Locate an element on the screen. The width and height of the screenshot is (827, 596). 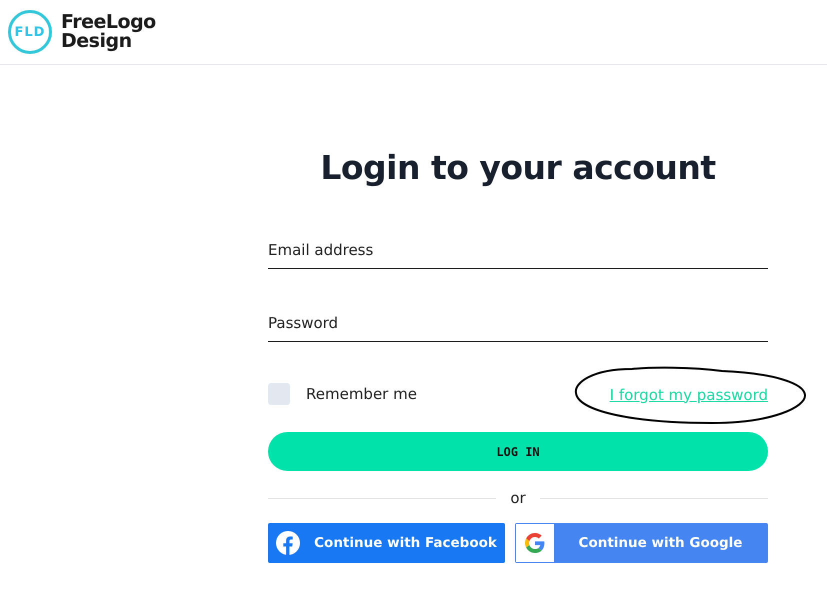
remember-checkbox is located at coordinates (279, 394).